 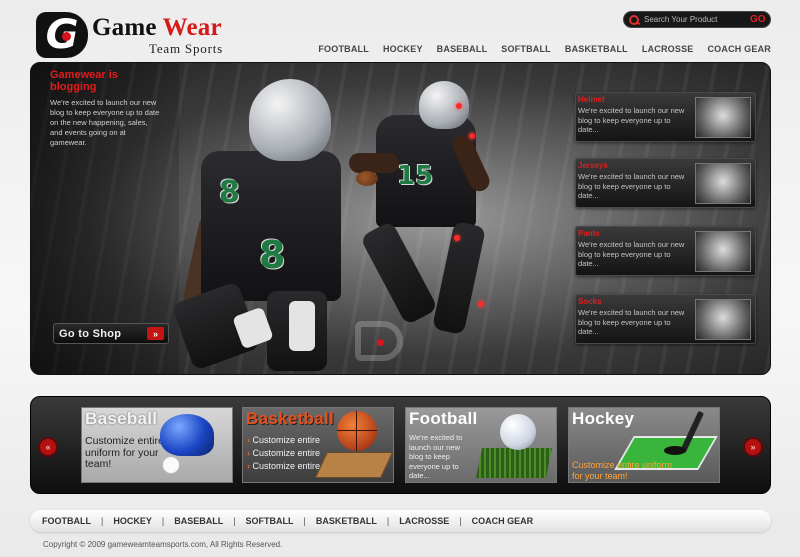 What do you see at coordinates (723, 183) in the screenshot?
I see `jersey-thumbnail` at bounding box center [723, 183].